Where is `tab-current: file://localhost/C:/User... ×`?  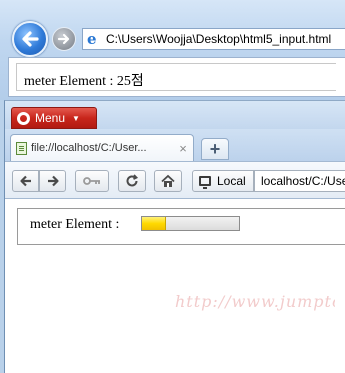
tab-current: file://localhost/C:/User... × is located at coordinates (102, 147).